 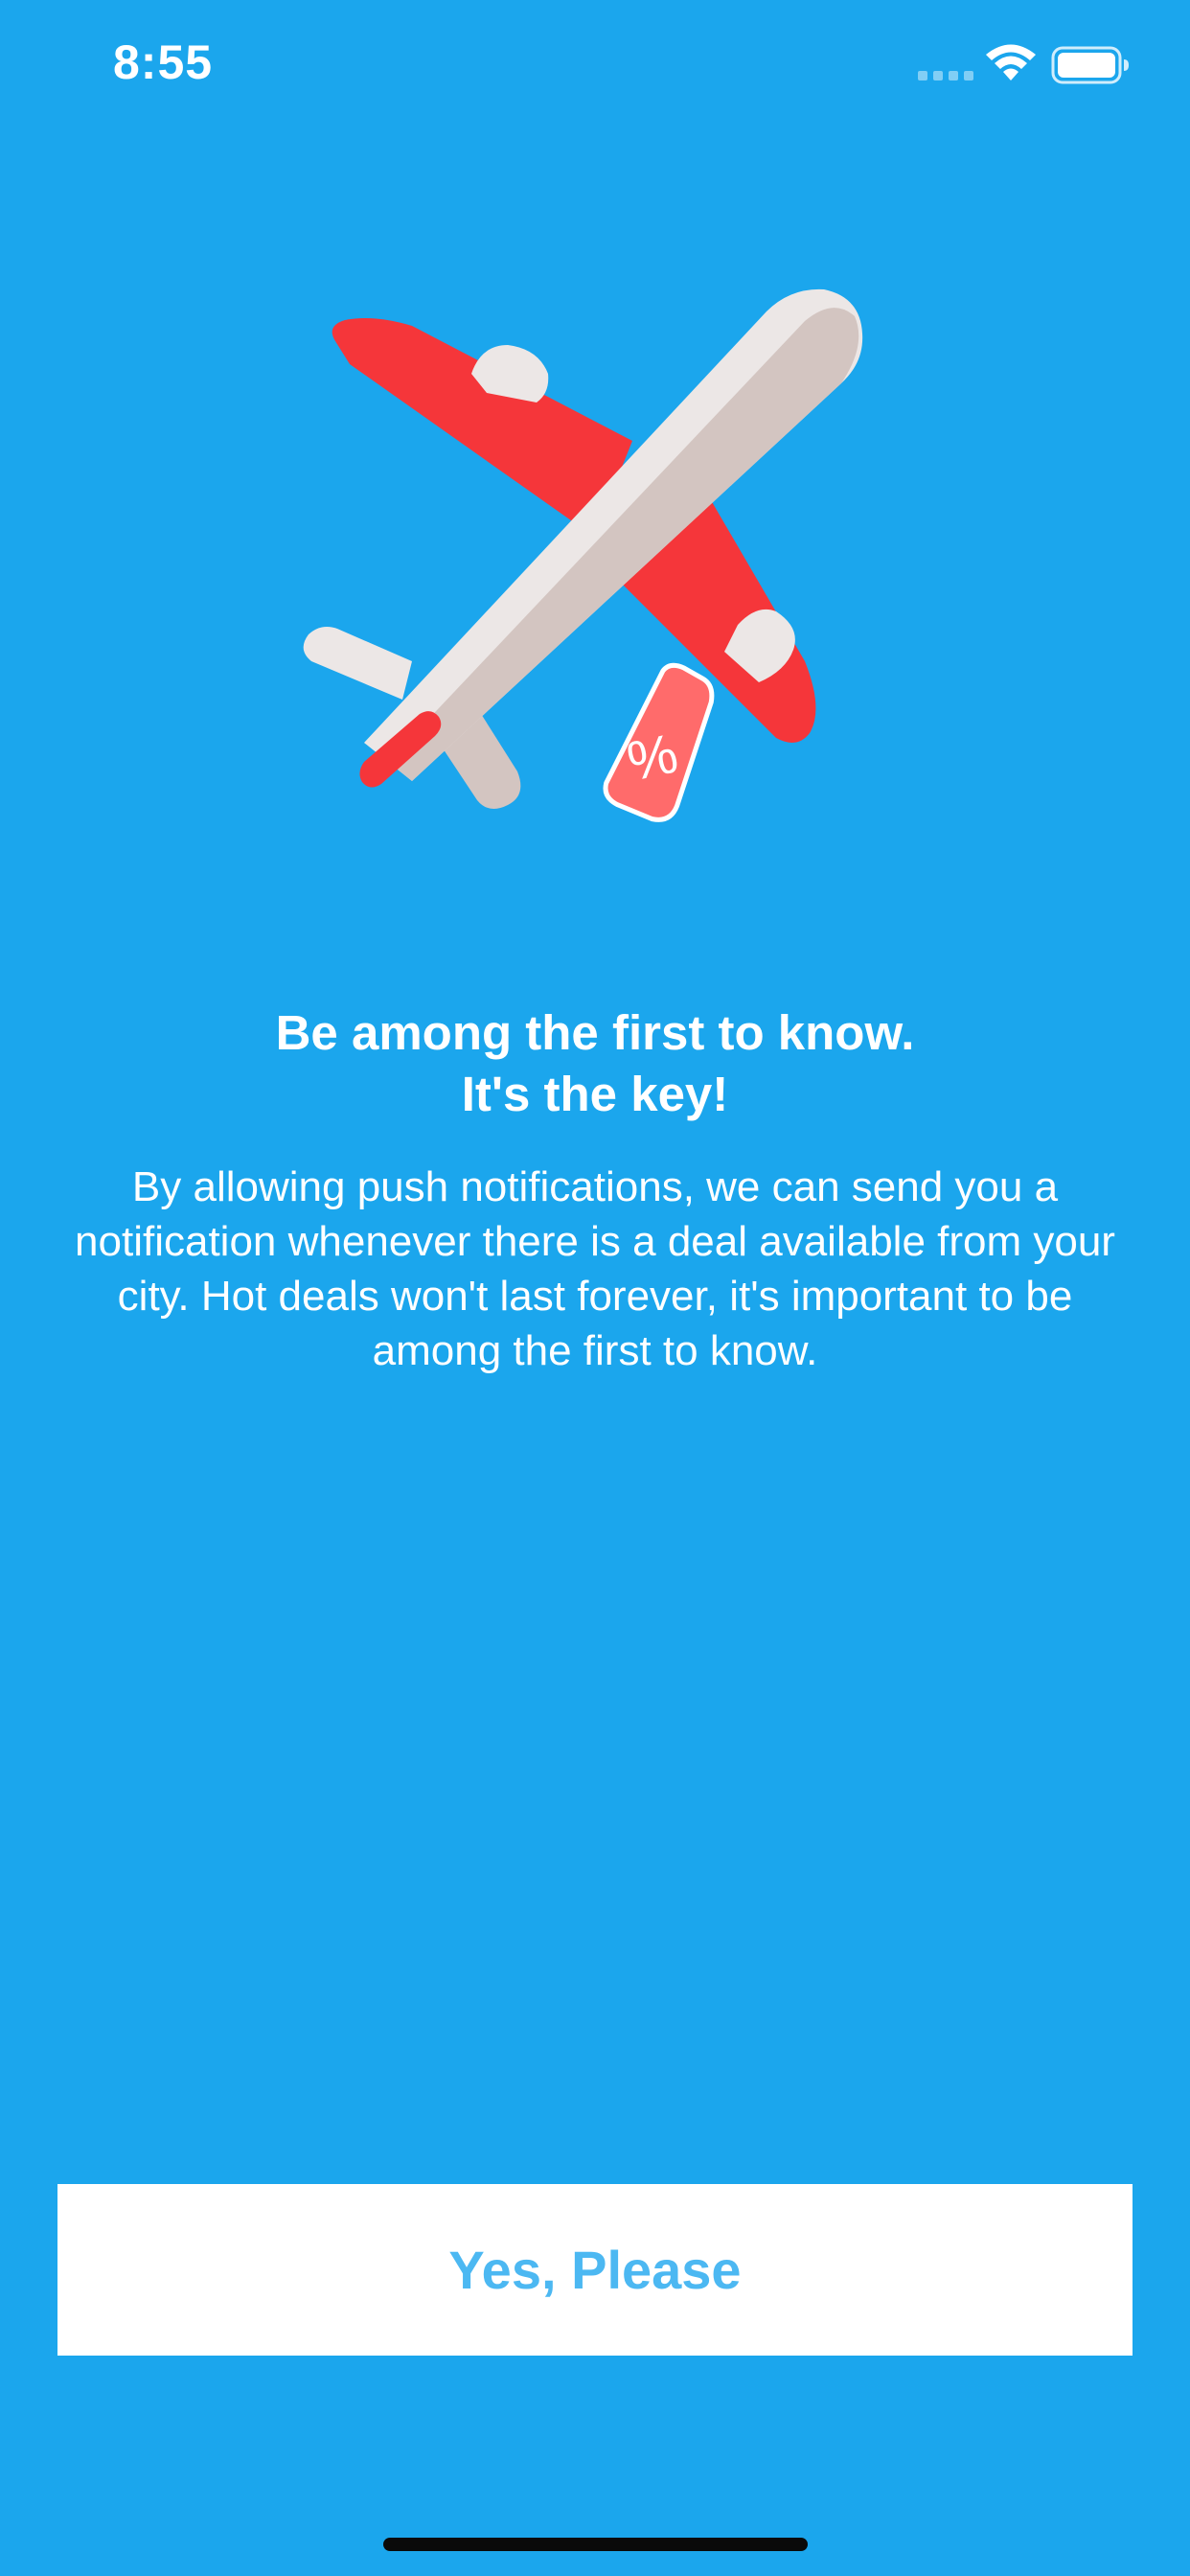 What do you see at coordinates (659, 742) in the screenshot?
I see `discount-tag-icon: %` at bounding box center [659, 742].